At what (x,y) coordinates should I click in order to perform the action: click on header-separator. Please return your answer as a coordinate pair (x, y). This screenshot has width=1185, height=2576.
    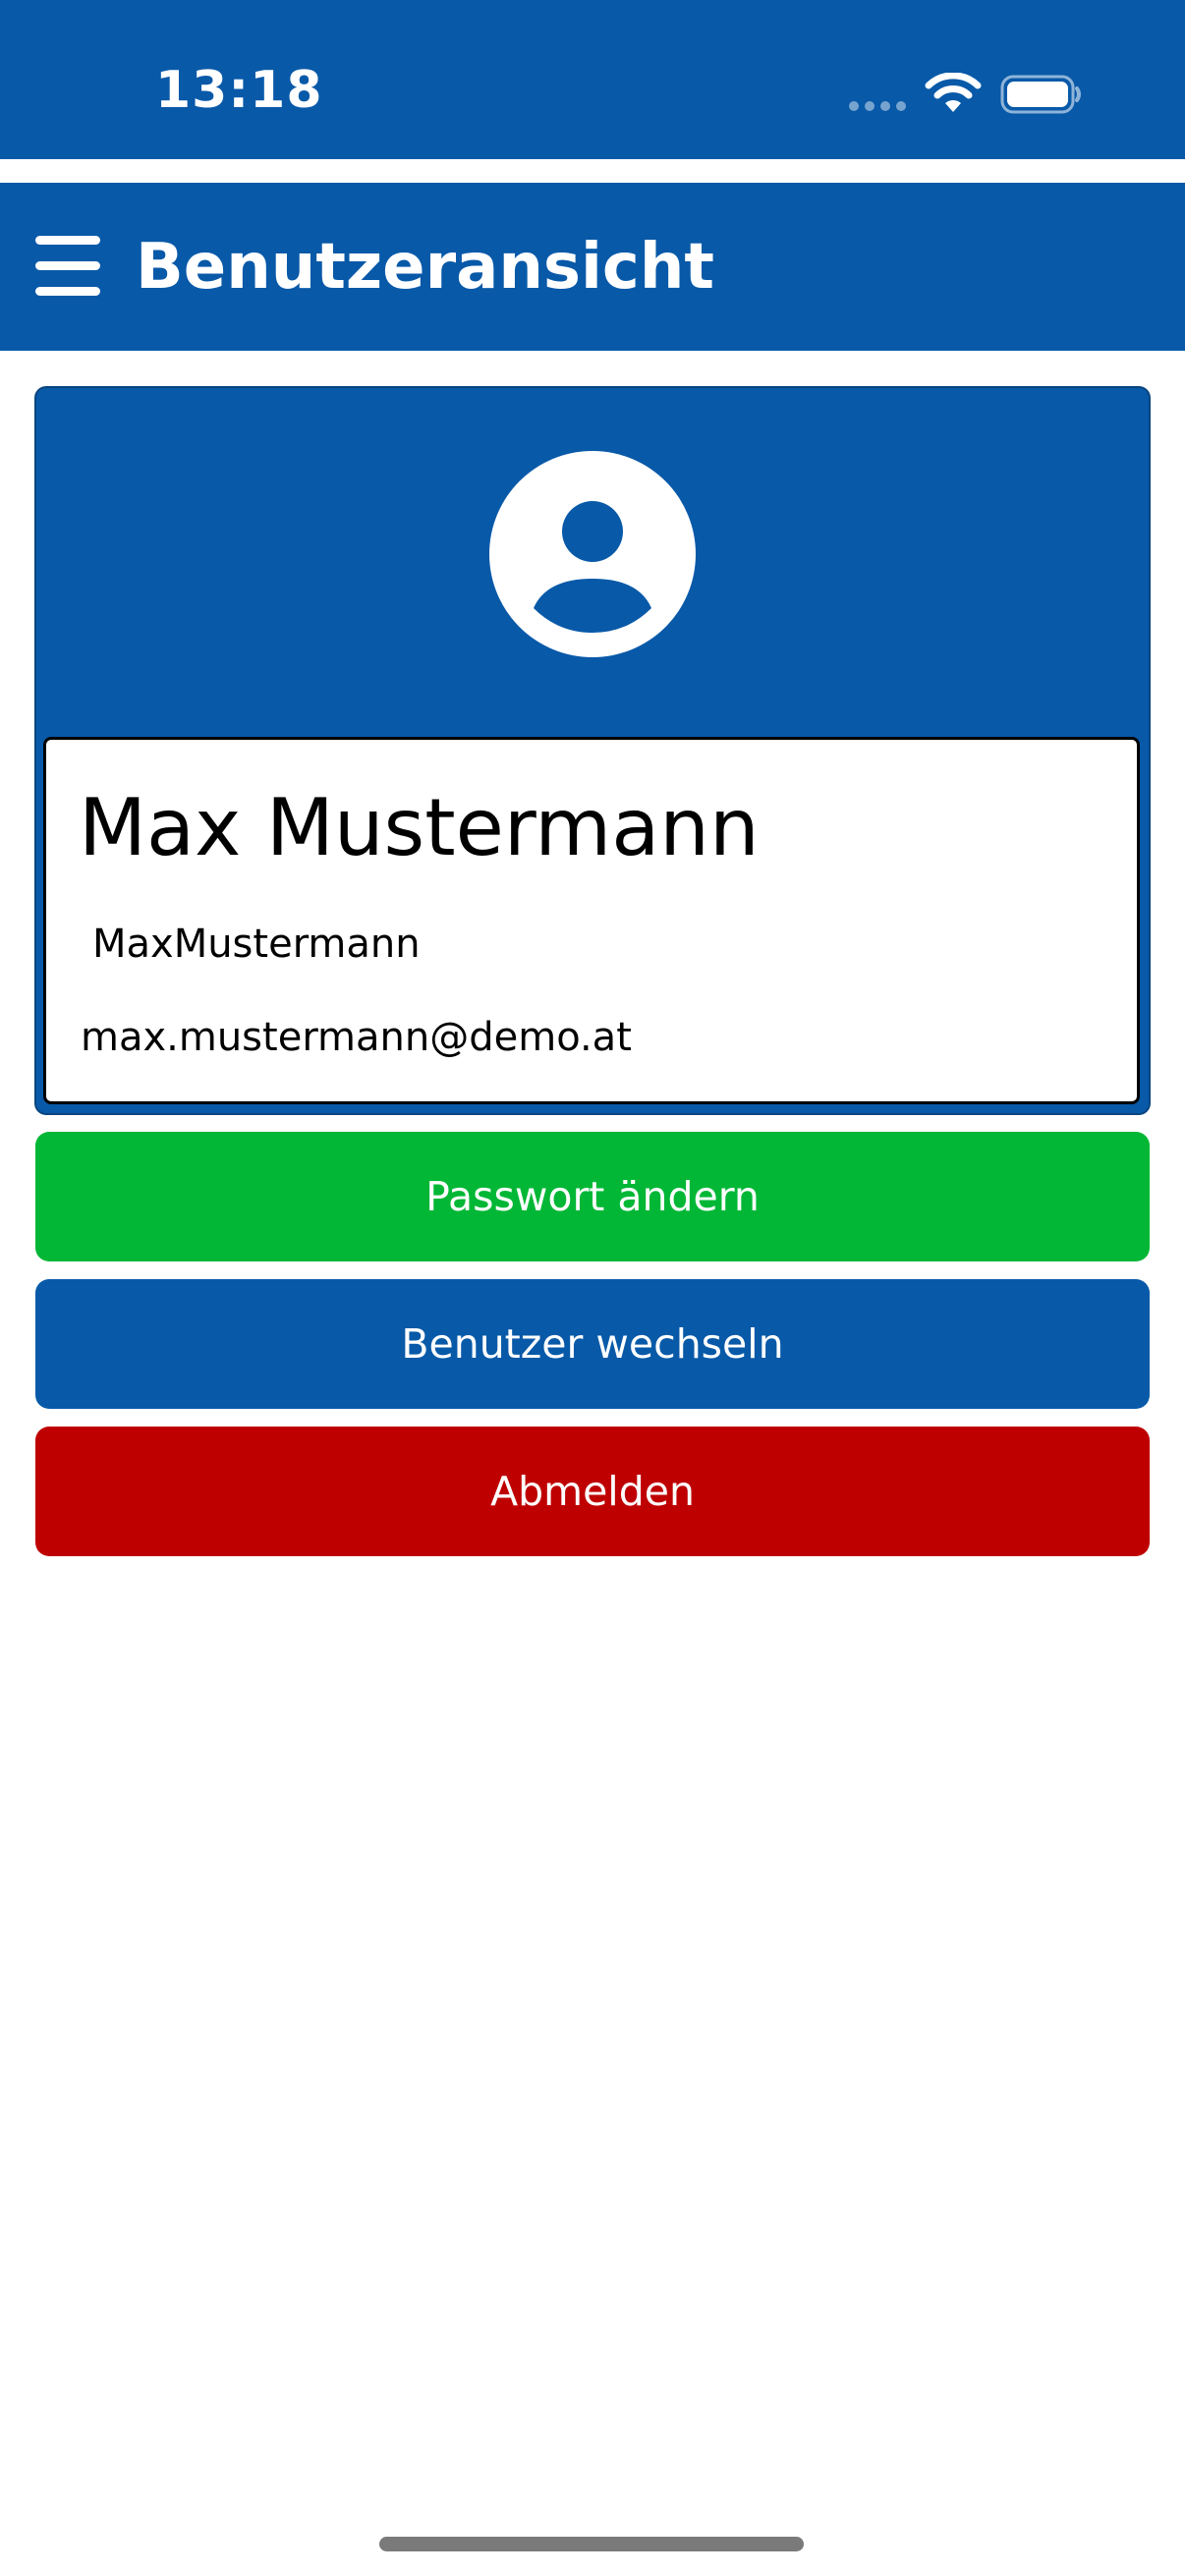
    Looking at the image, I should click on (592, 171).